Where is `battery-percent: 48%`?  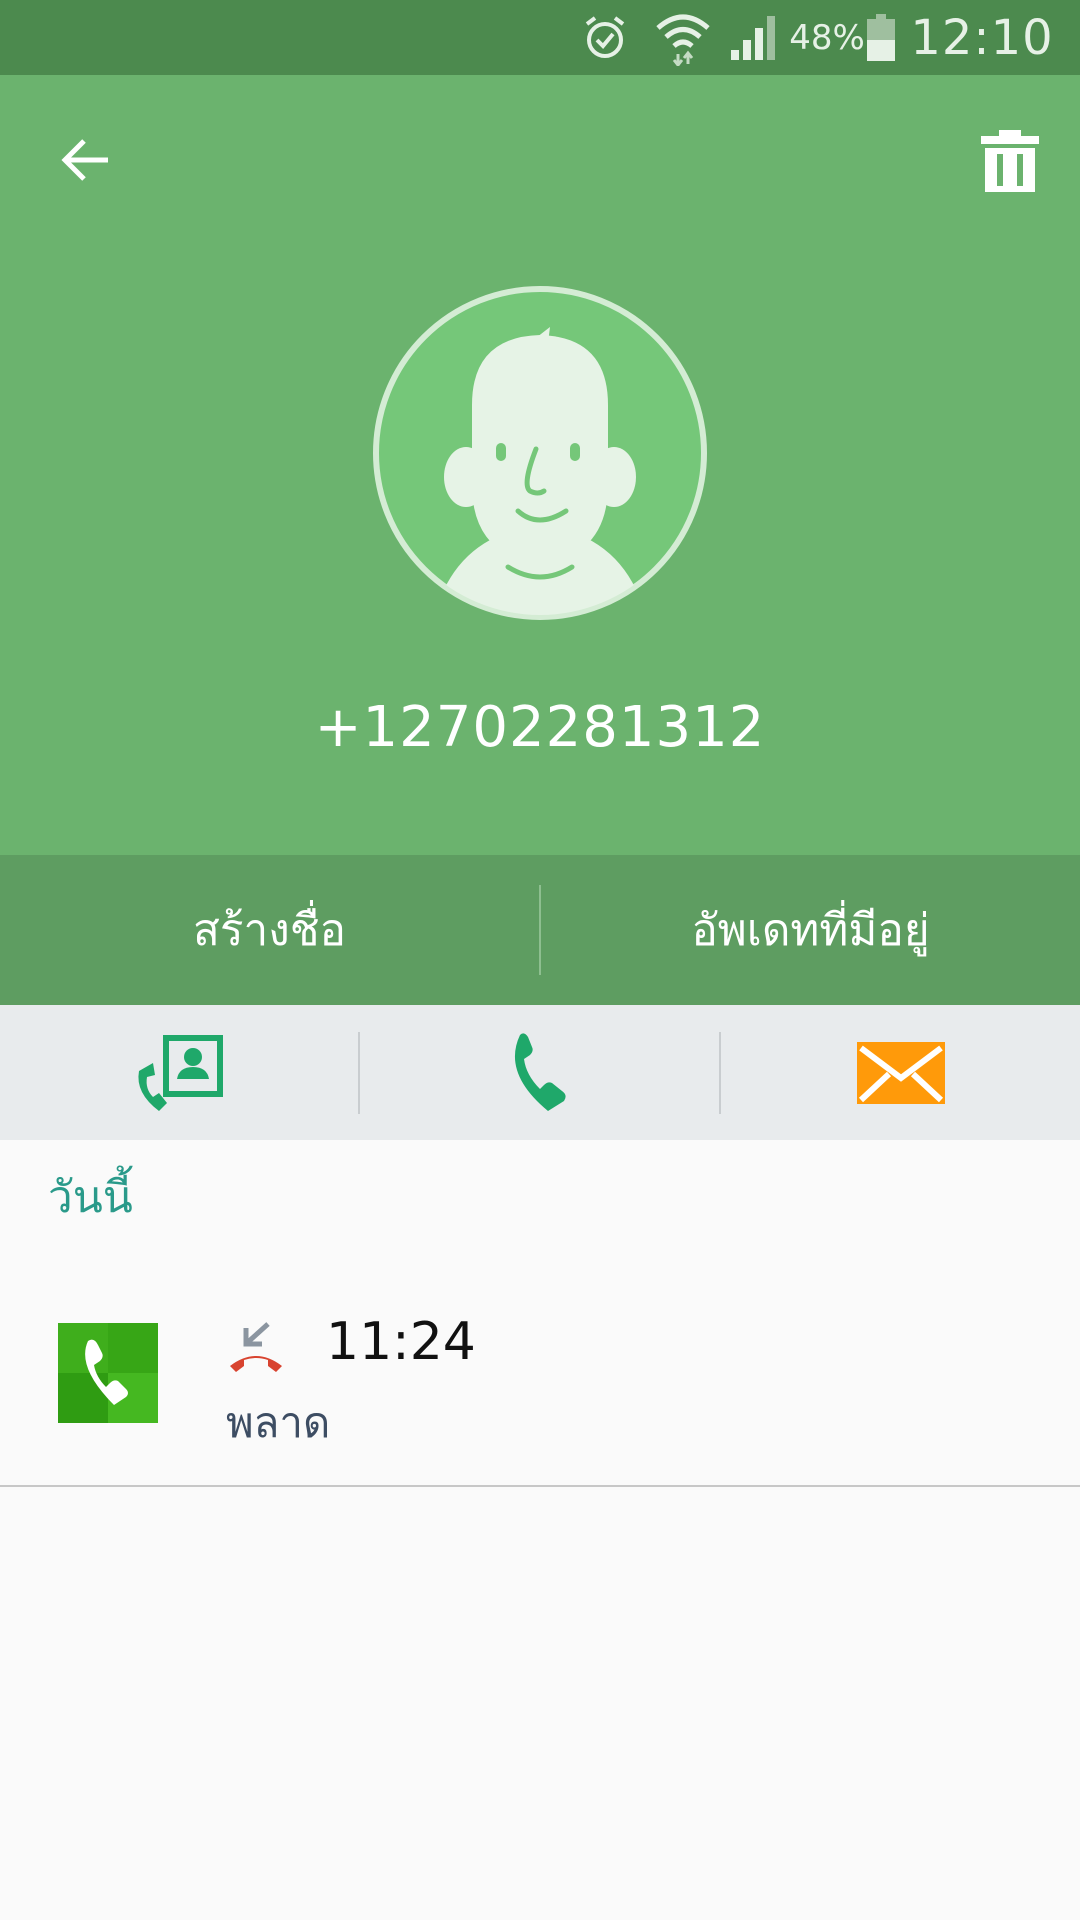
battery-percent: 48% is located at coordinates (827, 37).